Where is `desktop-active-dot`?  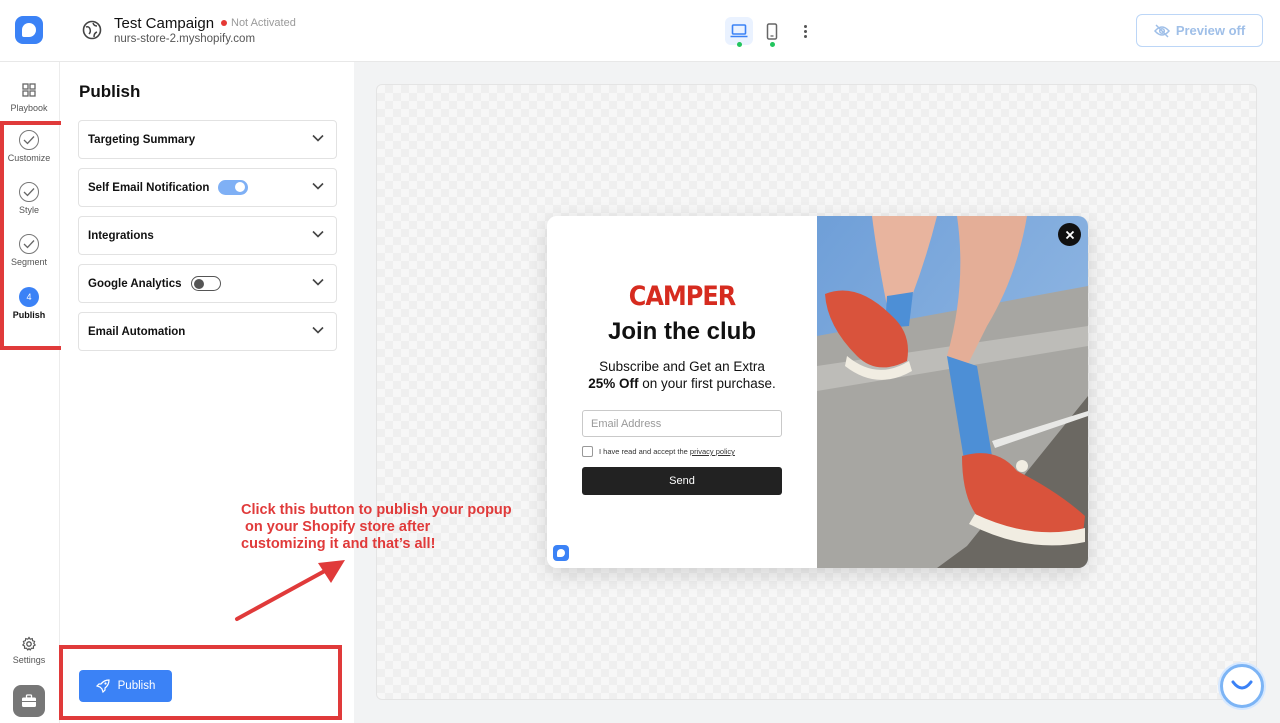 desktop-active-dot is located at coordinates (739, 44).